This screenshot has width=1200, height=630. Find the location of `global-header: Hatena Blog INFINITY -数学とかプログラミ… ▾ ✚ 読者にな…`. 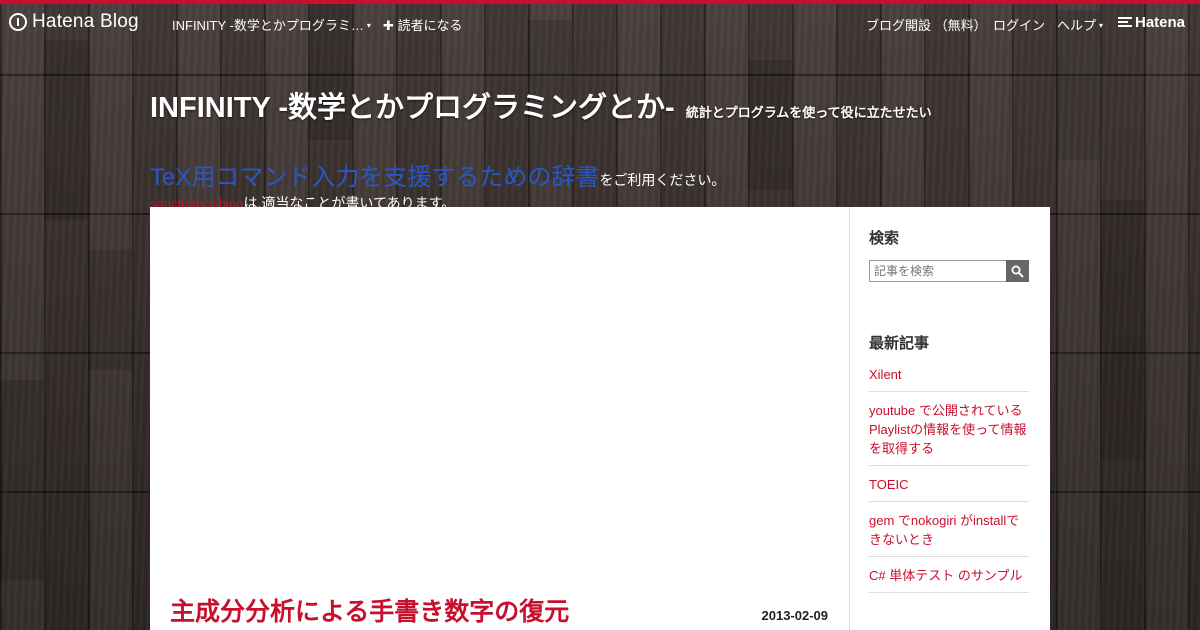

global-header: Hatena Blog INFINITY -数学とかプログラミ… ▾ ✚ 読者にな… is located at coordinates (600, 21).